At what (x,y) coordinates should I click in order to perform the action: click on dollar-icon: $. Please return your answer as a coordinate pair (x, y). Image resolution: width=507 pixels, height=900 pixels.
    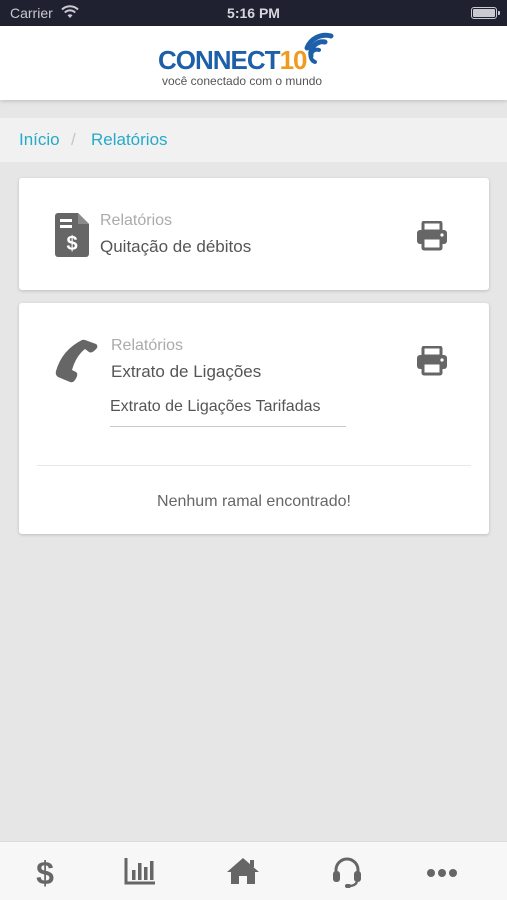
    Looking at the image, I should click on (45, 873).